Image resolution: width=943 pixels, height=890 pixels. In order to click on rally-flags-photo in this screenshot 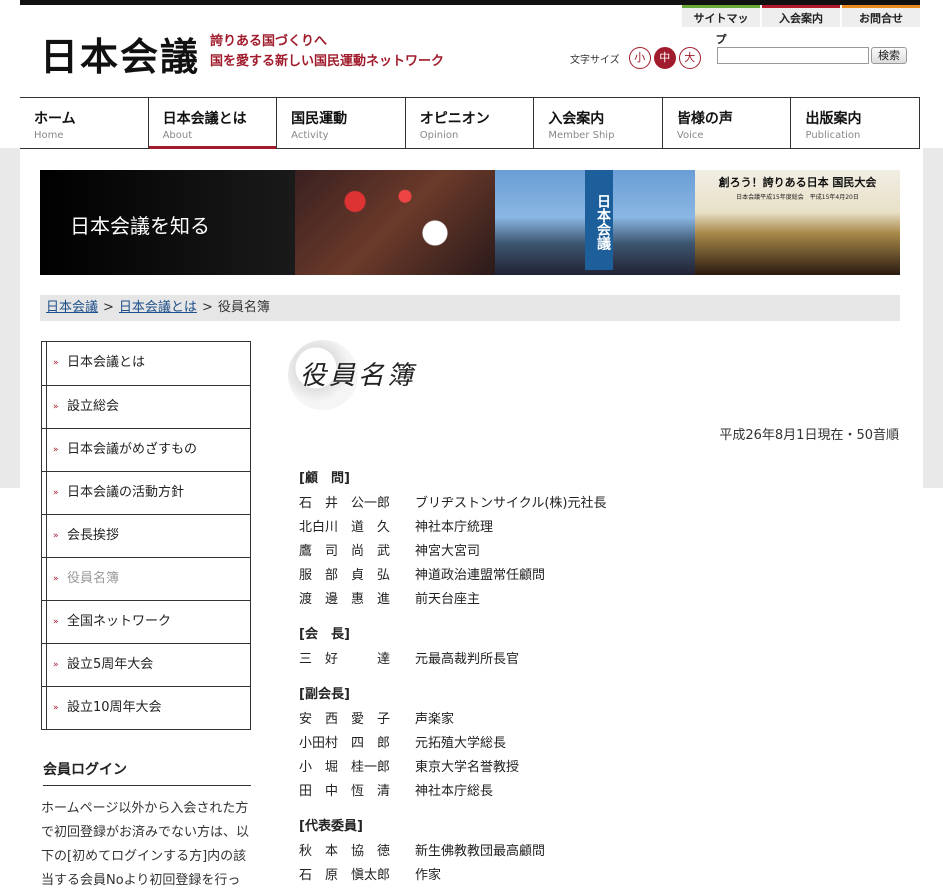, I will do `click(395, 222)`.